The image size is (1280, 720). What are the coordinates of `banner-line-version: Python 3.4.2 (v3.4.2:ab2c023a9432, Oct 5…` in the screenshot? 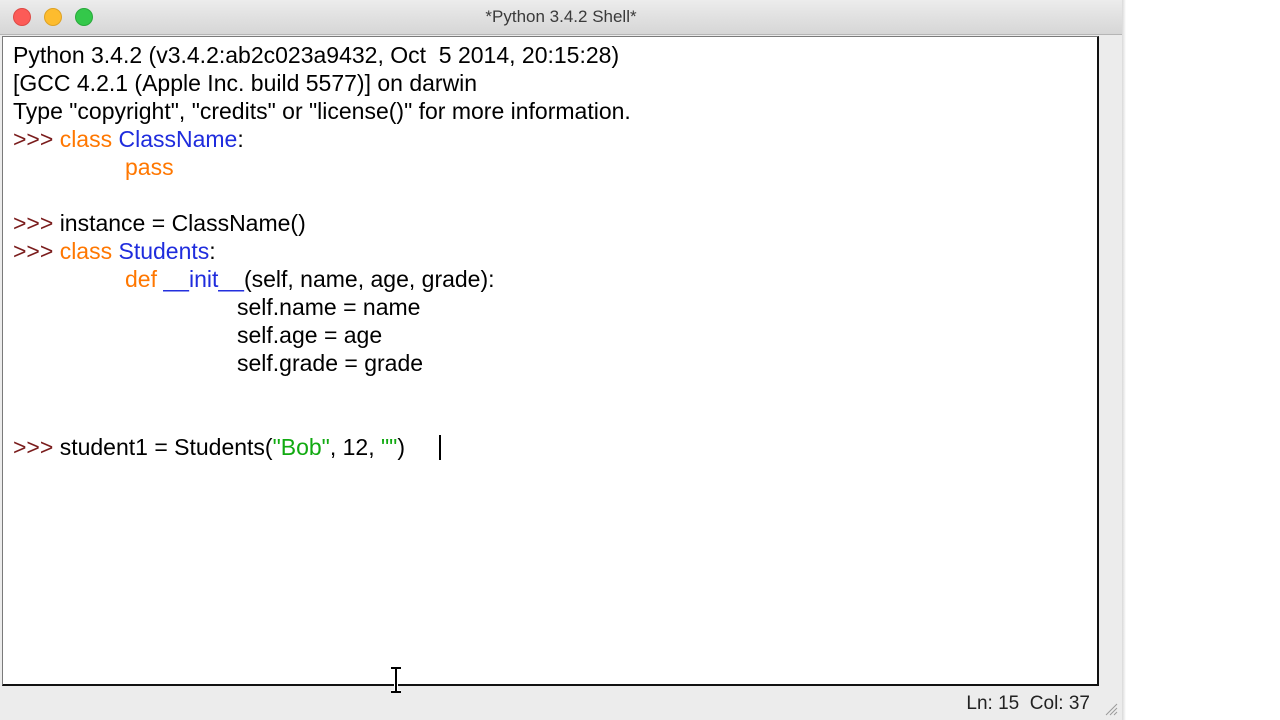 It's located at (316, 55).